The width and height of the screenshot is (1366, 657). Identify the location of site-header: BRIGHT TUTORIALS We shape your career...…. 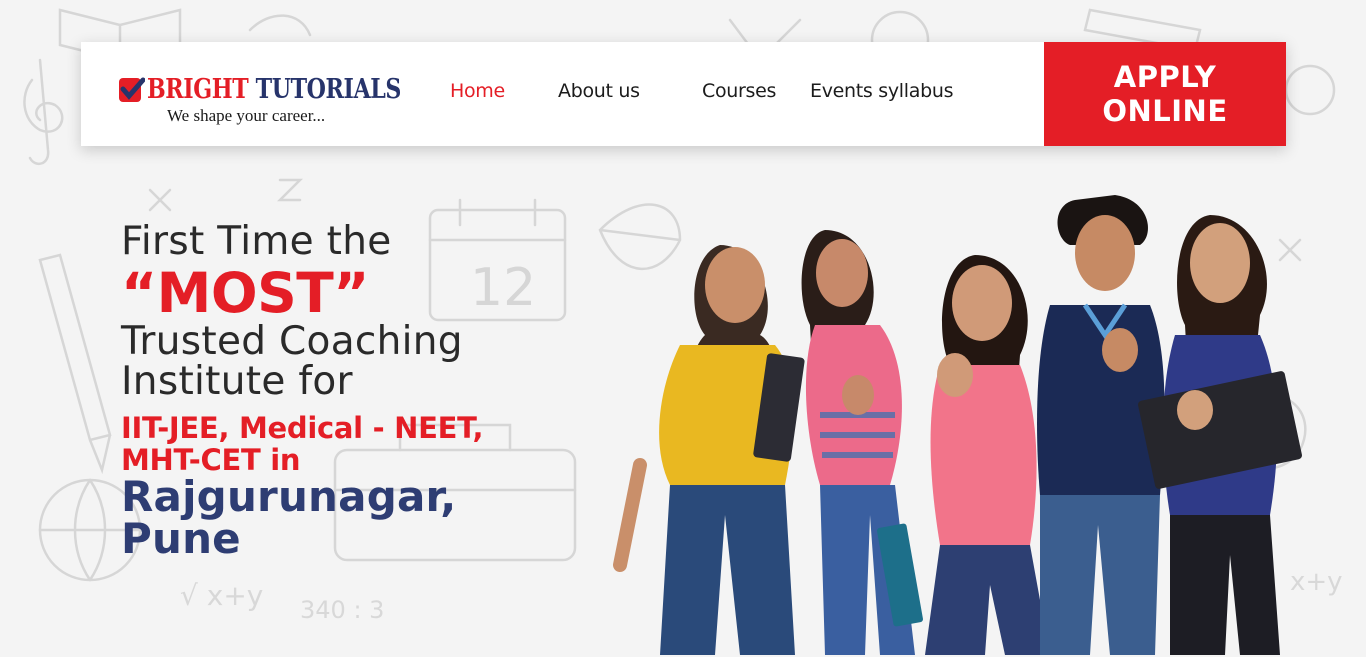
(683, 94).